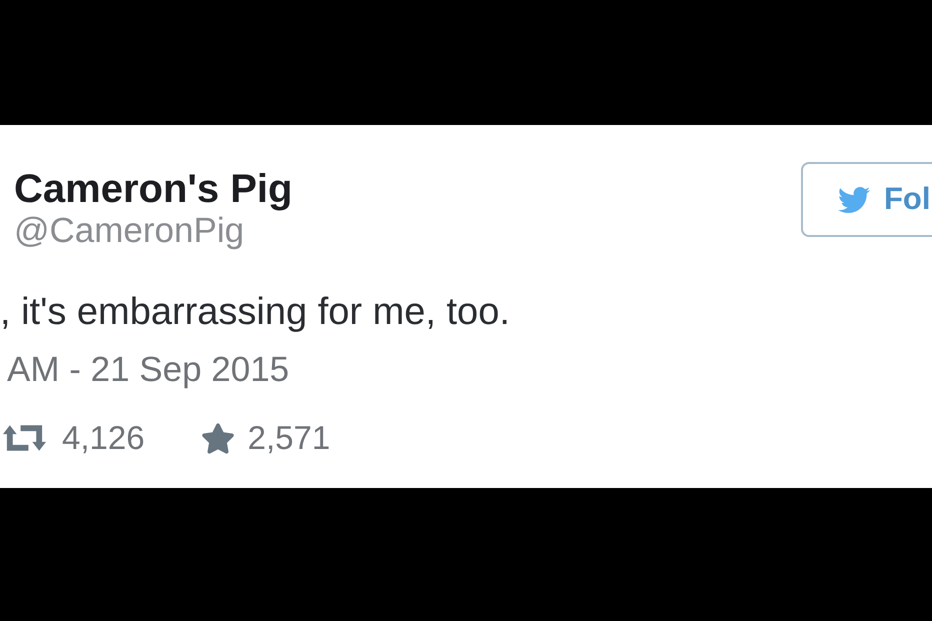 This screenshot has height=621, width=932. Describe the element at coordinates (24, 438) in the screenshot. I see `repeat-arrows-icon` at that location.